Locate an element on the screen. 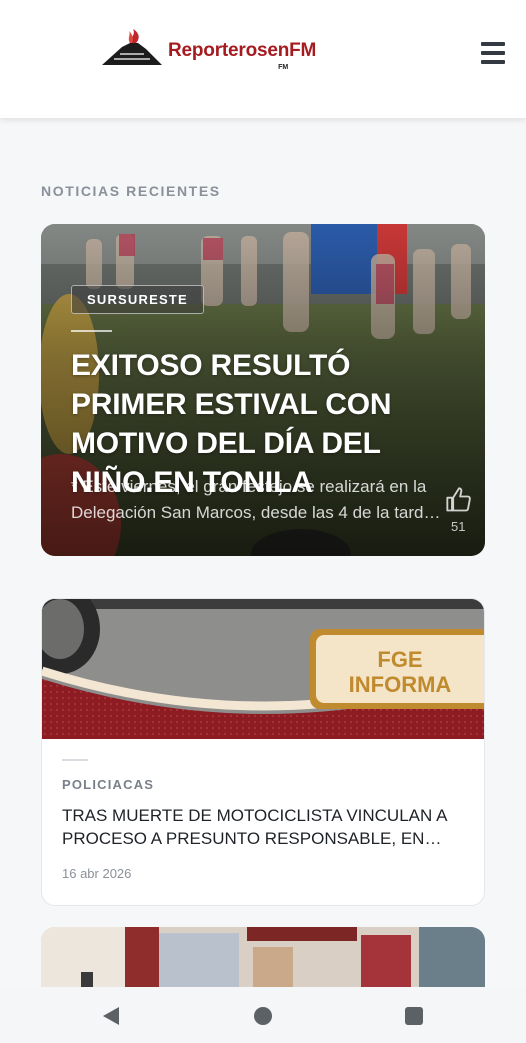  logo-wordmark-text: ReporterosenFM is located at coordinates (242, 50).